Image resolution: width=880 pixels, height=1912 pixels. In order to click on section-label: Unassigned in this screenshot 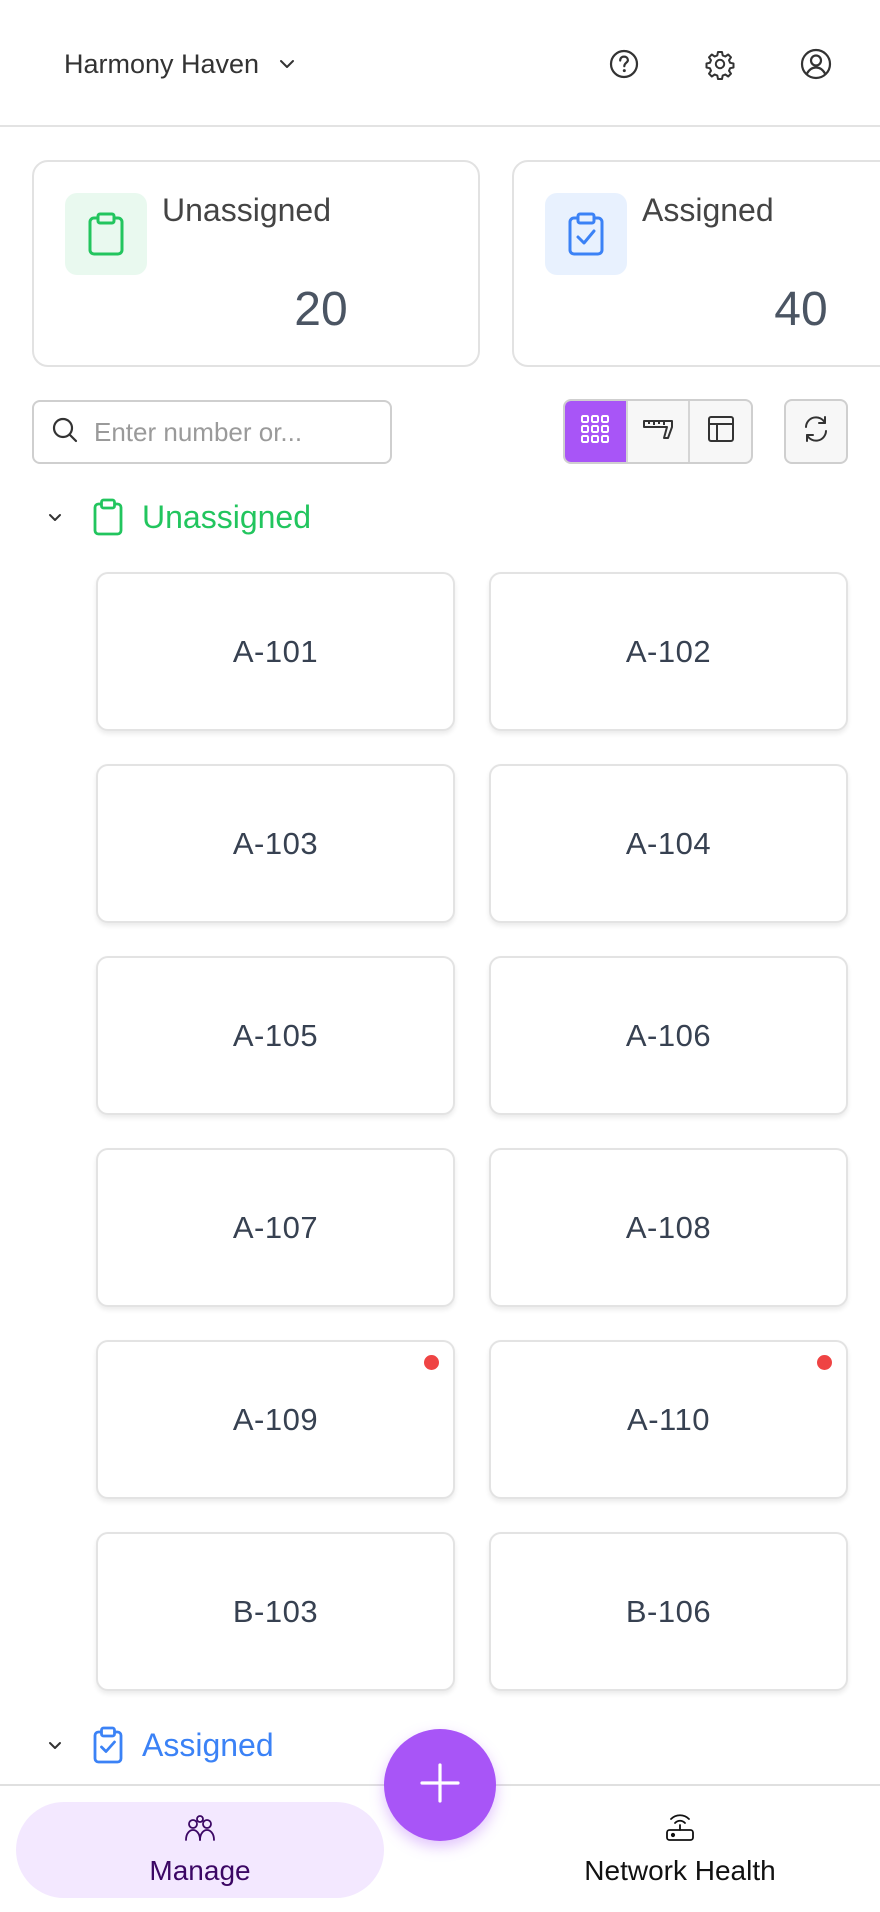, I will do `click(226, 516)`.